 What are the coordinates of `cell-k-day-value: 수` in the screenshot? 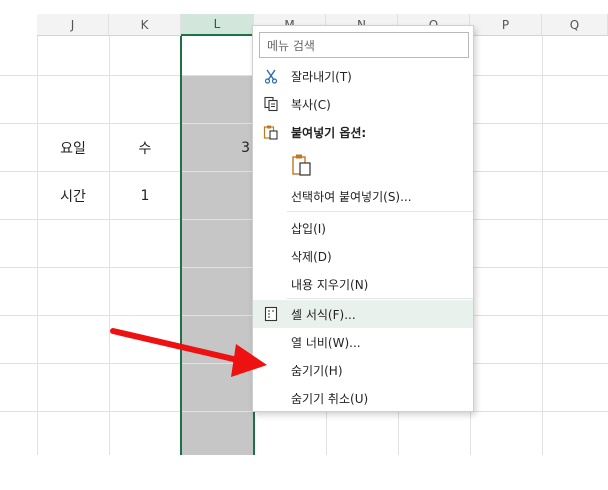 It's located at (145, 147).